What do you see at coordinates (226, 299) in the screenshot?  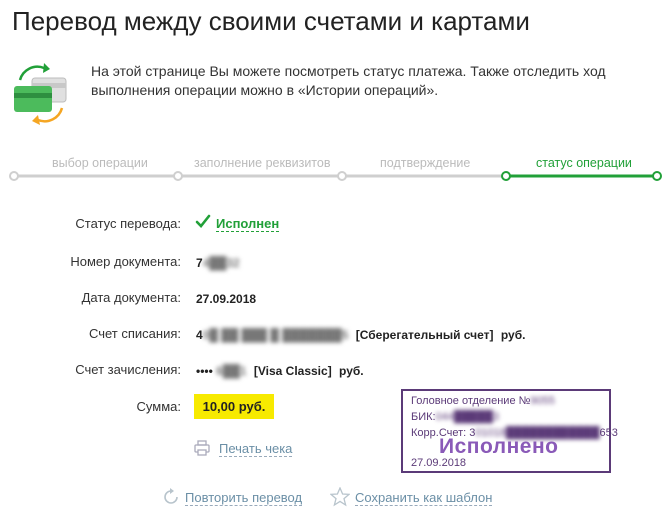 I see `doc-date-value: 27.09.2018` at bounding box center [226, 299].